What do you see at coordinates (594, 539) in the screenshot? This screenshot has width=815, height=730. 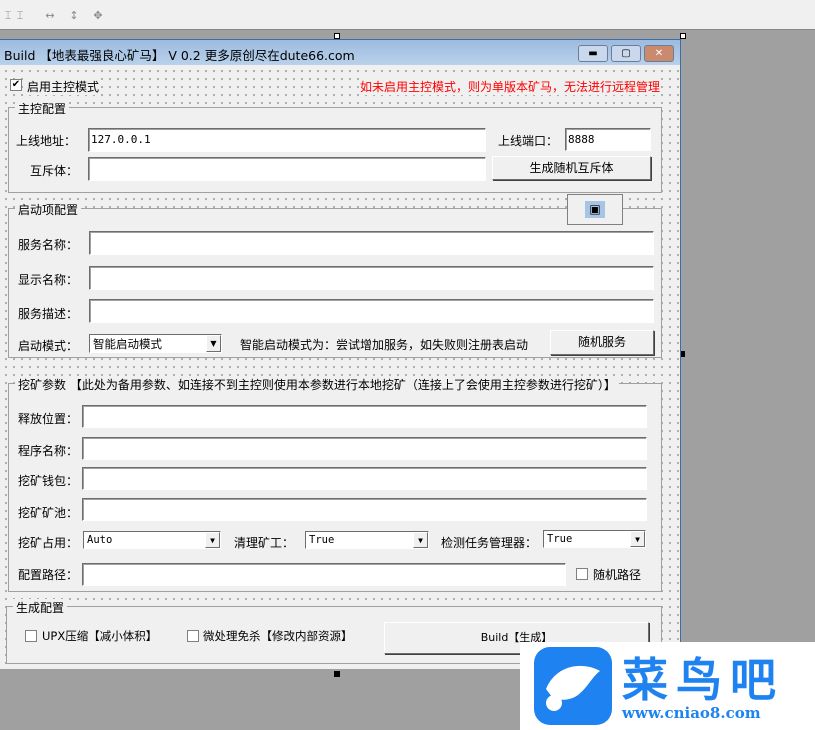 I see `taskmgr-select: True ▼` at bounding box center [594, 539].